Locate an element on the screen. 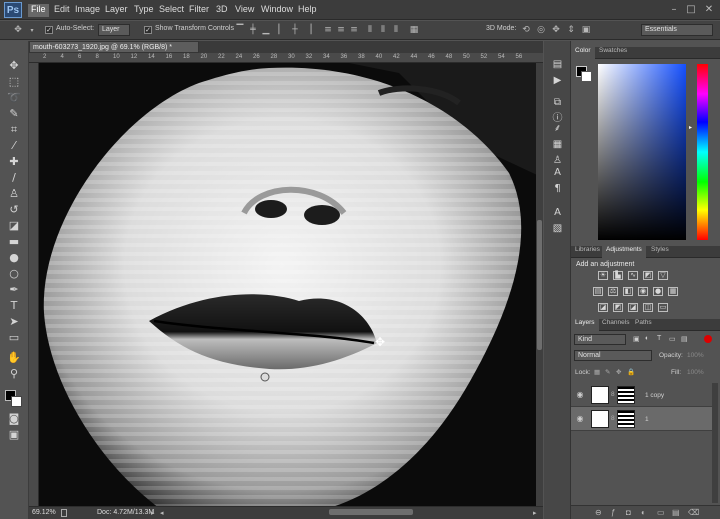  auto-select-dropdown: Layer is located at coordinates (114, 30).